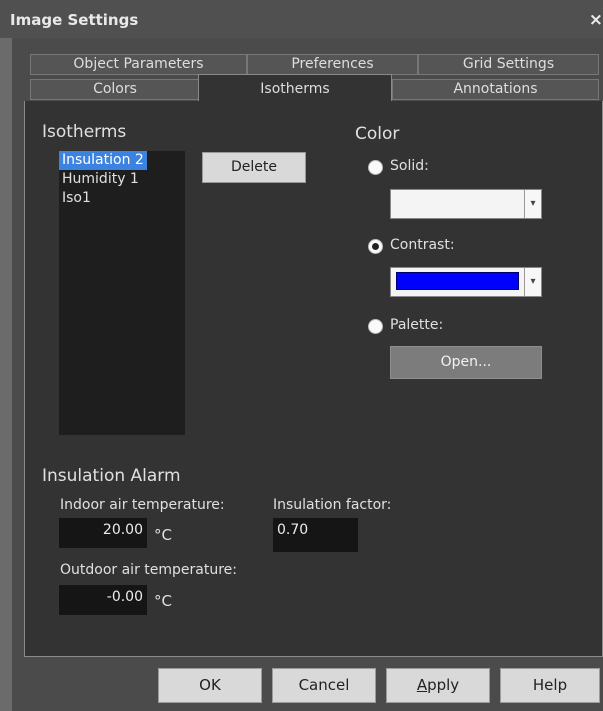 This screenshot has height=711, width=603. I want to click on indoor-temp-label: Indoor air temperature:, so click(142, 505).